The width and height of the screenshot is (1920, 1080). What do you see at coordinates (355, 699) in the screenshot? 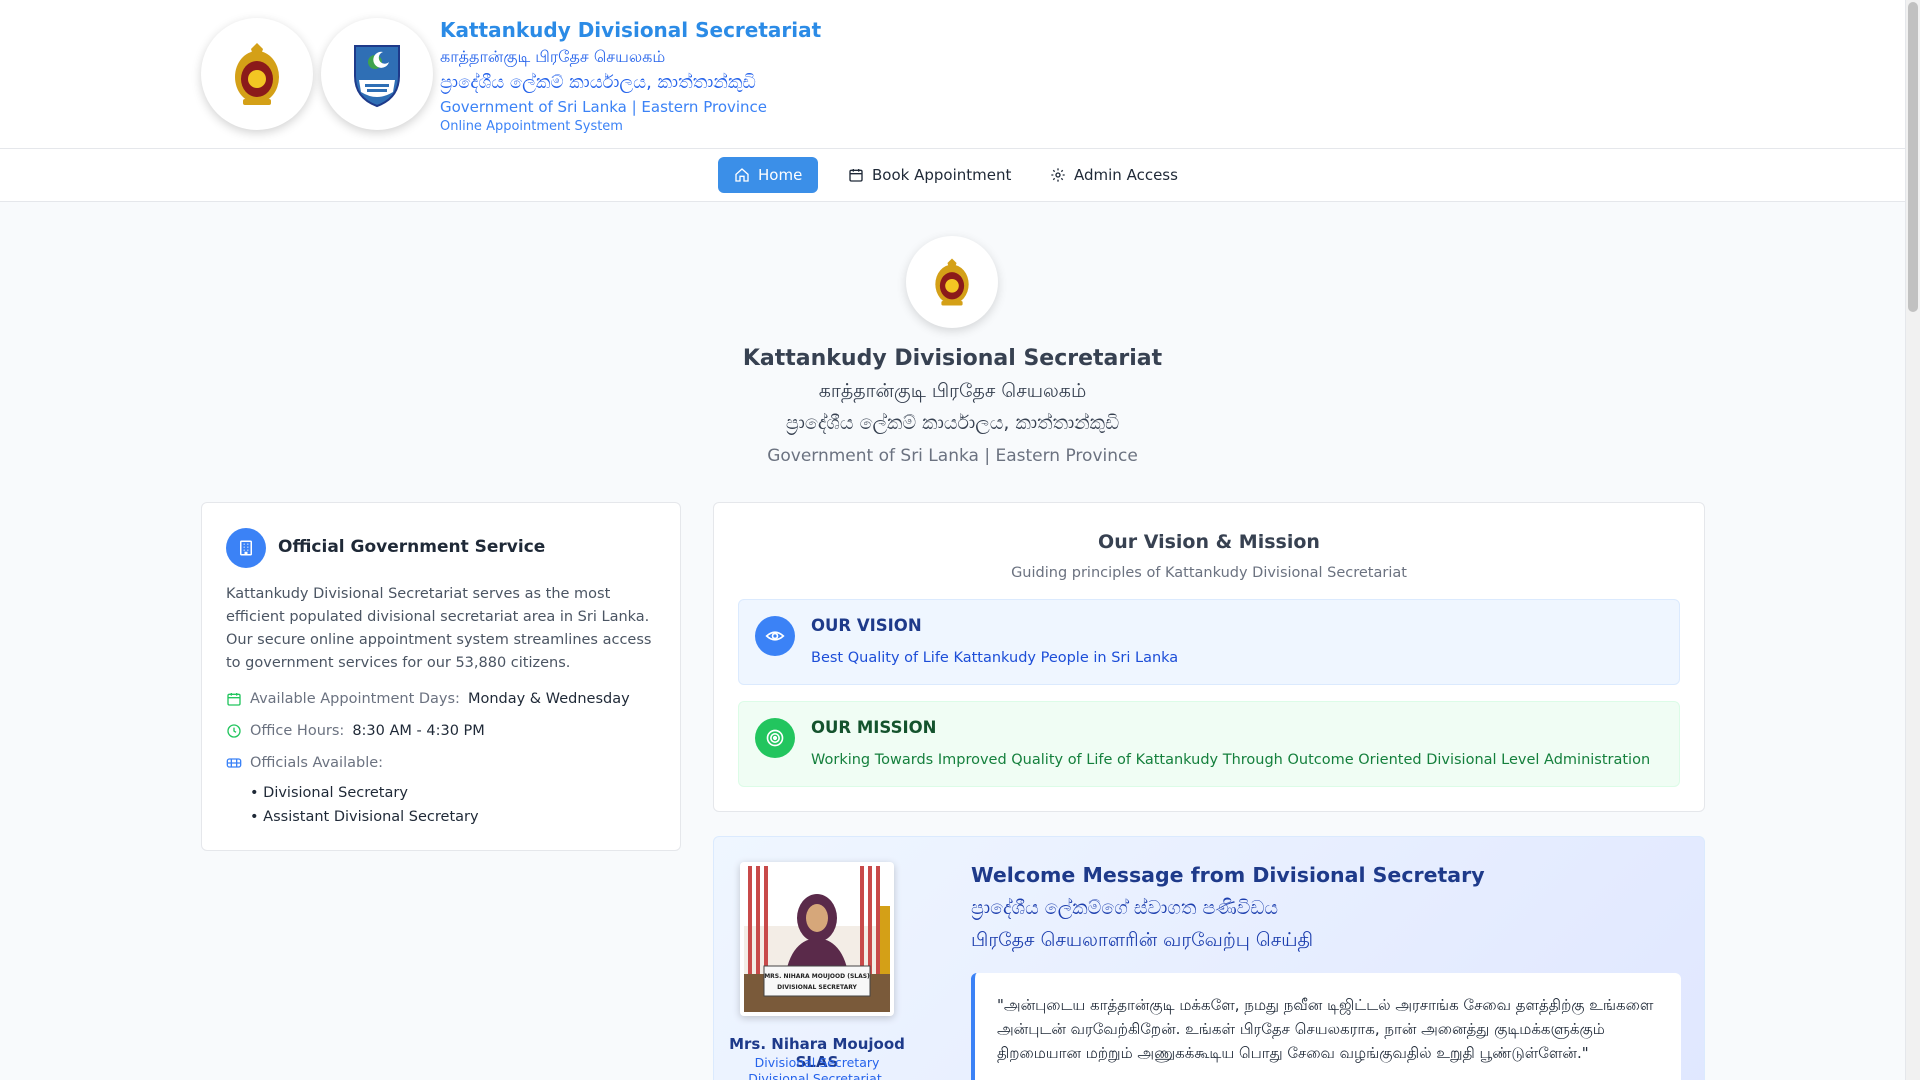
I see `days-label: Available Appointment Days:` at bounding box center [355, 699].